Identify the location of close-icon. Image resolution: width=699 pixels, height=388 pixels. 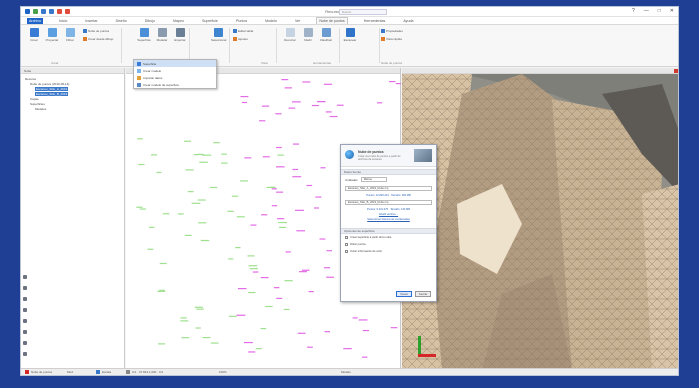
(676, 71).